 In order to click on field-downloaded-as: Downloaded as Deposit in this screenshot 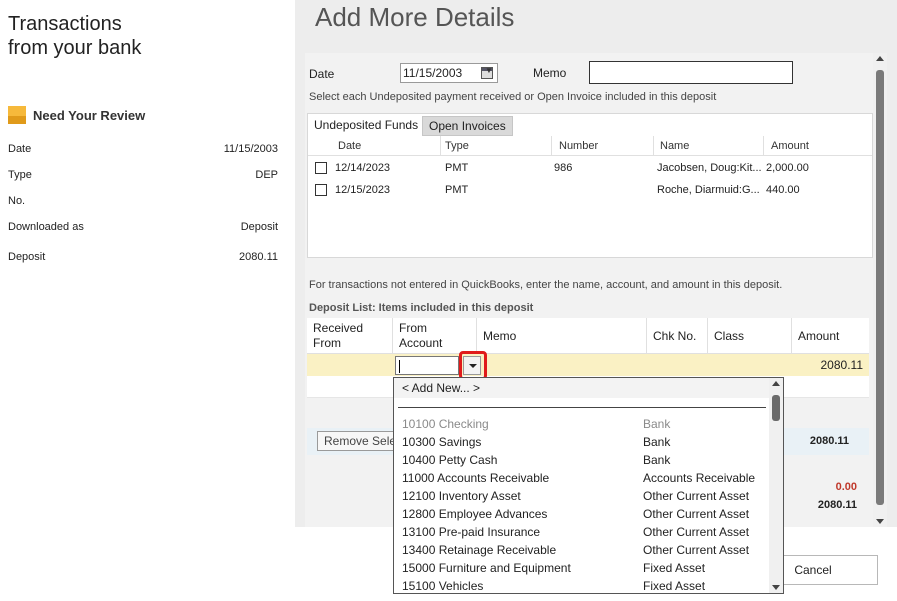, I will do `click(143, 227)`.